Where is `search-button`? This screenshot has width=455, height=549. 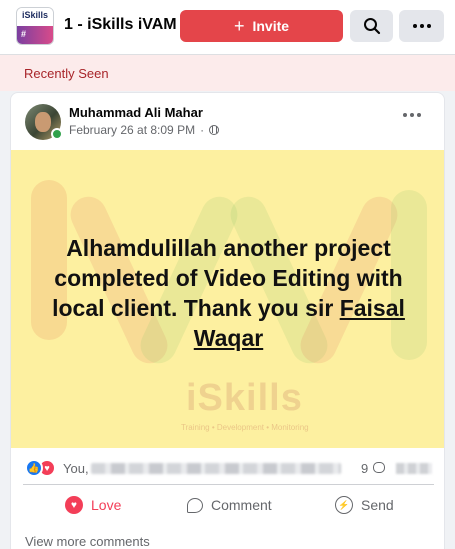
search-button is located at coordinates (371, 26).